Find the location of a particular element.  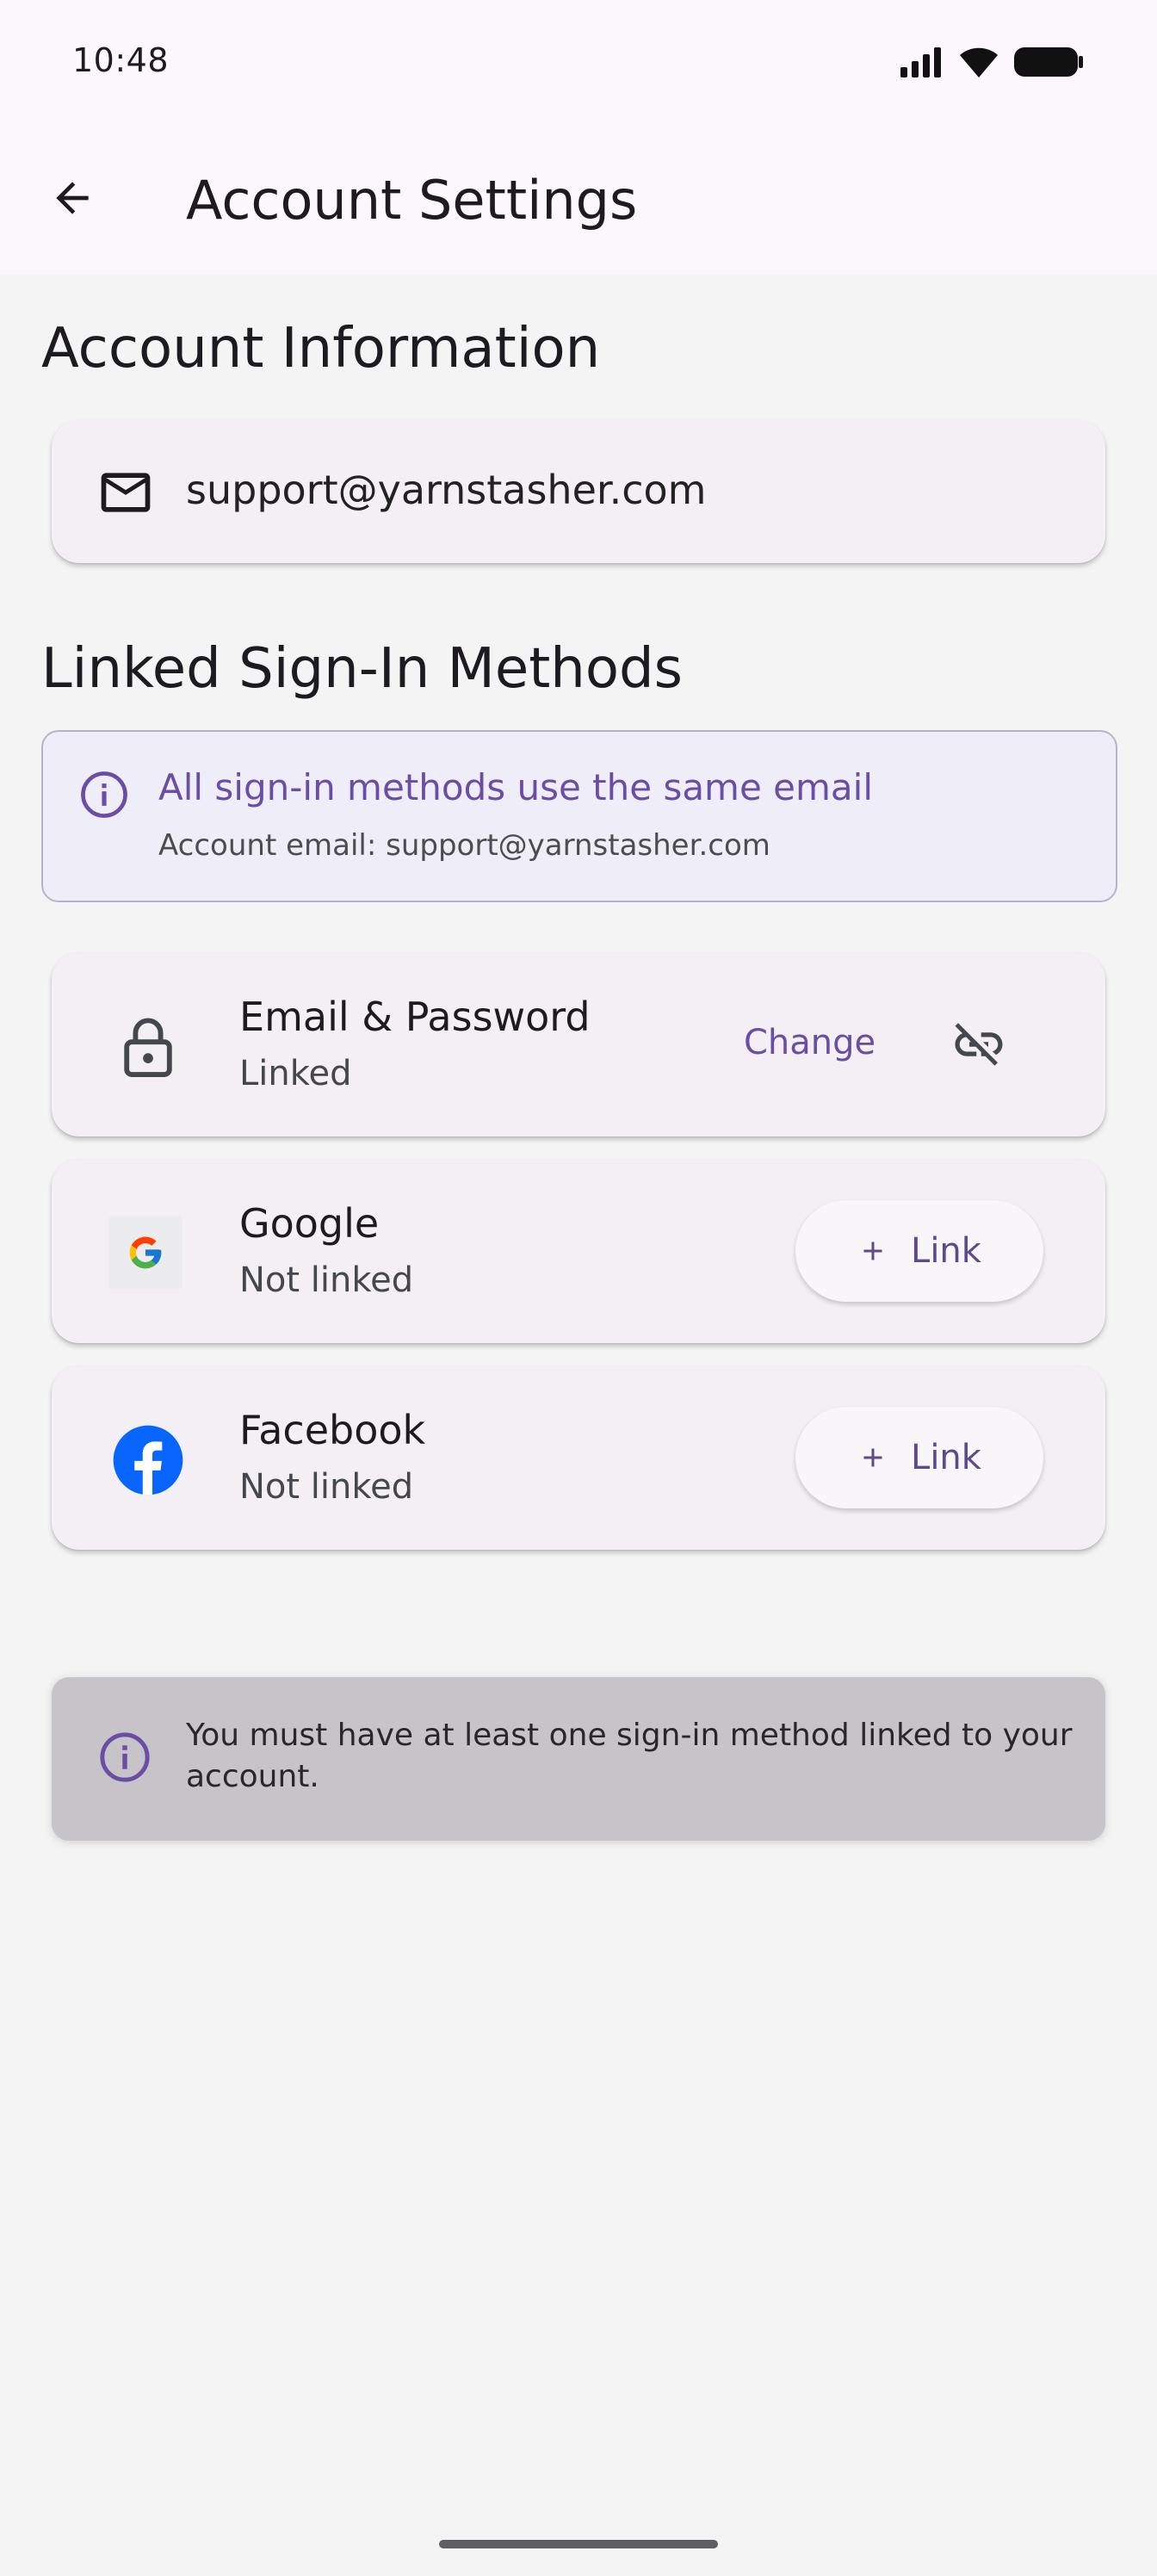

link-google-button: Link is located at coordinates (919, 1251).